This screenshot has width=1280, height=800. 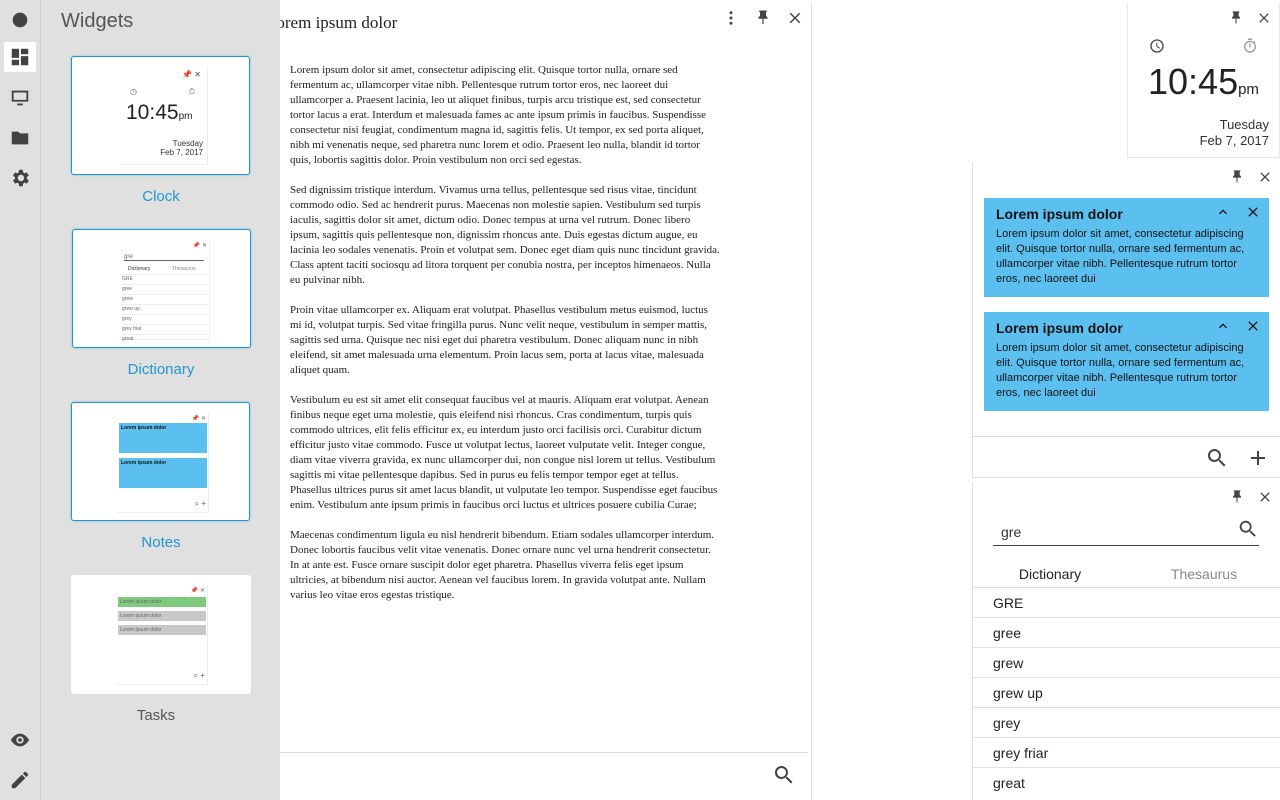 What do you see at coordinates (1248, 89) in the screenshot?
I see `clock-ampm: pm` at bounding box center [1248, 89].